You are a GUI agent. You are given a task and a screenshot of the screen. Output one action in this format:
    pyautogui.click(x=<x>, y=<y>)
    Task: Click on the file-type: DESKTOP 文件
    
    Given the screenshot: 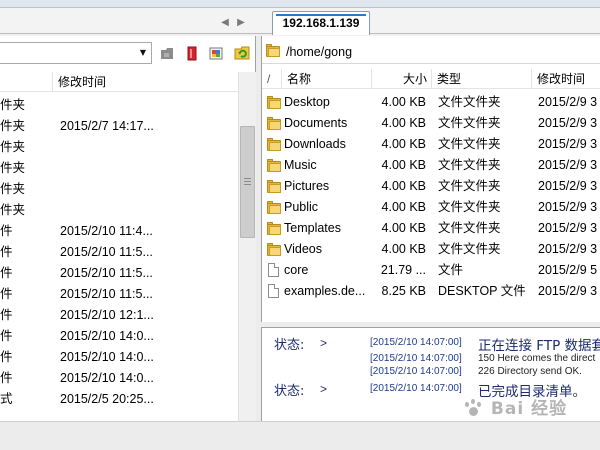 What is the action you would take?
    pyautogui.click(x=482, y=291)
    